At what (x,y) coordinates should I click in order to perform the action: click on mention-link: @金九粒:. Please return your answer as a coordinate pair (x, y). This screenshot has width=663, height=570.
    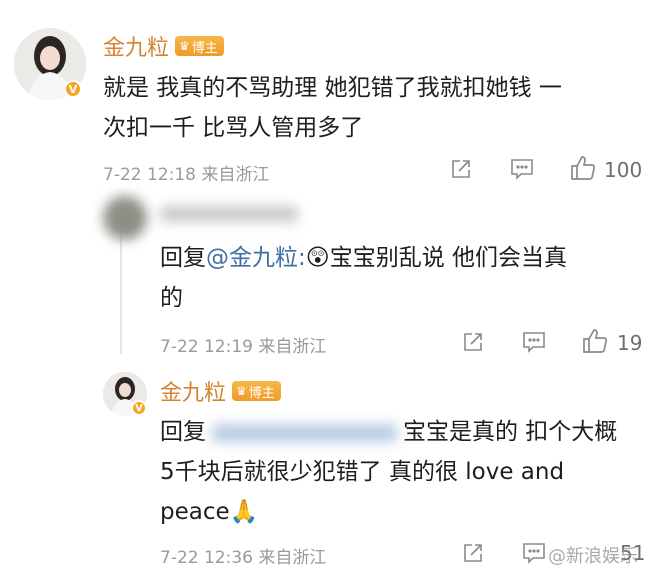
    Looking at the image, I should click on (256, 258).